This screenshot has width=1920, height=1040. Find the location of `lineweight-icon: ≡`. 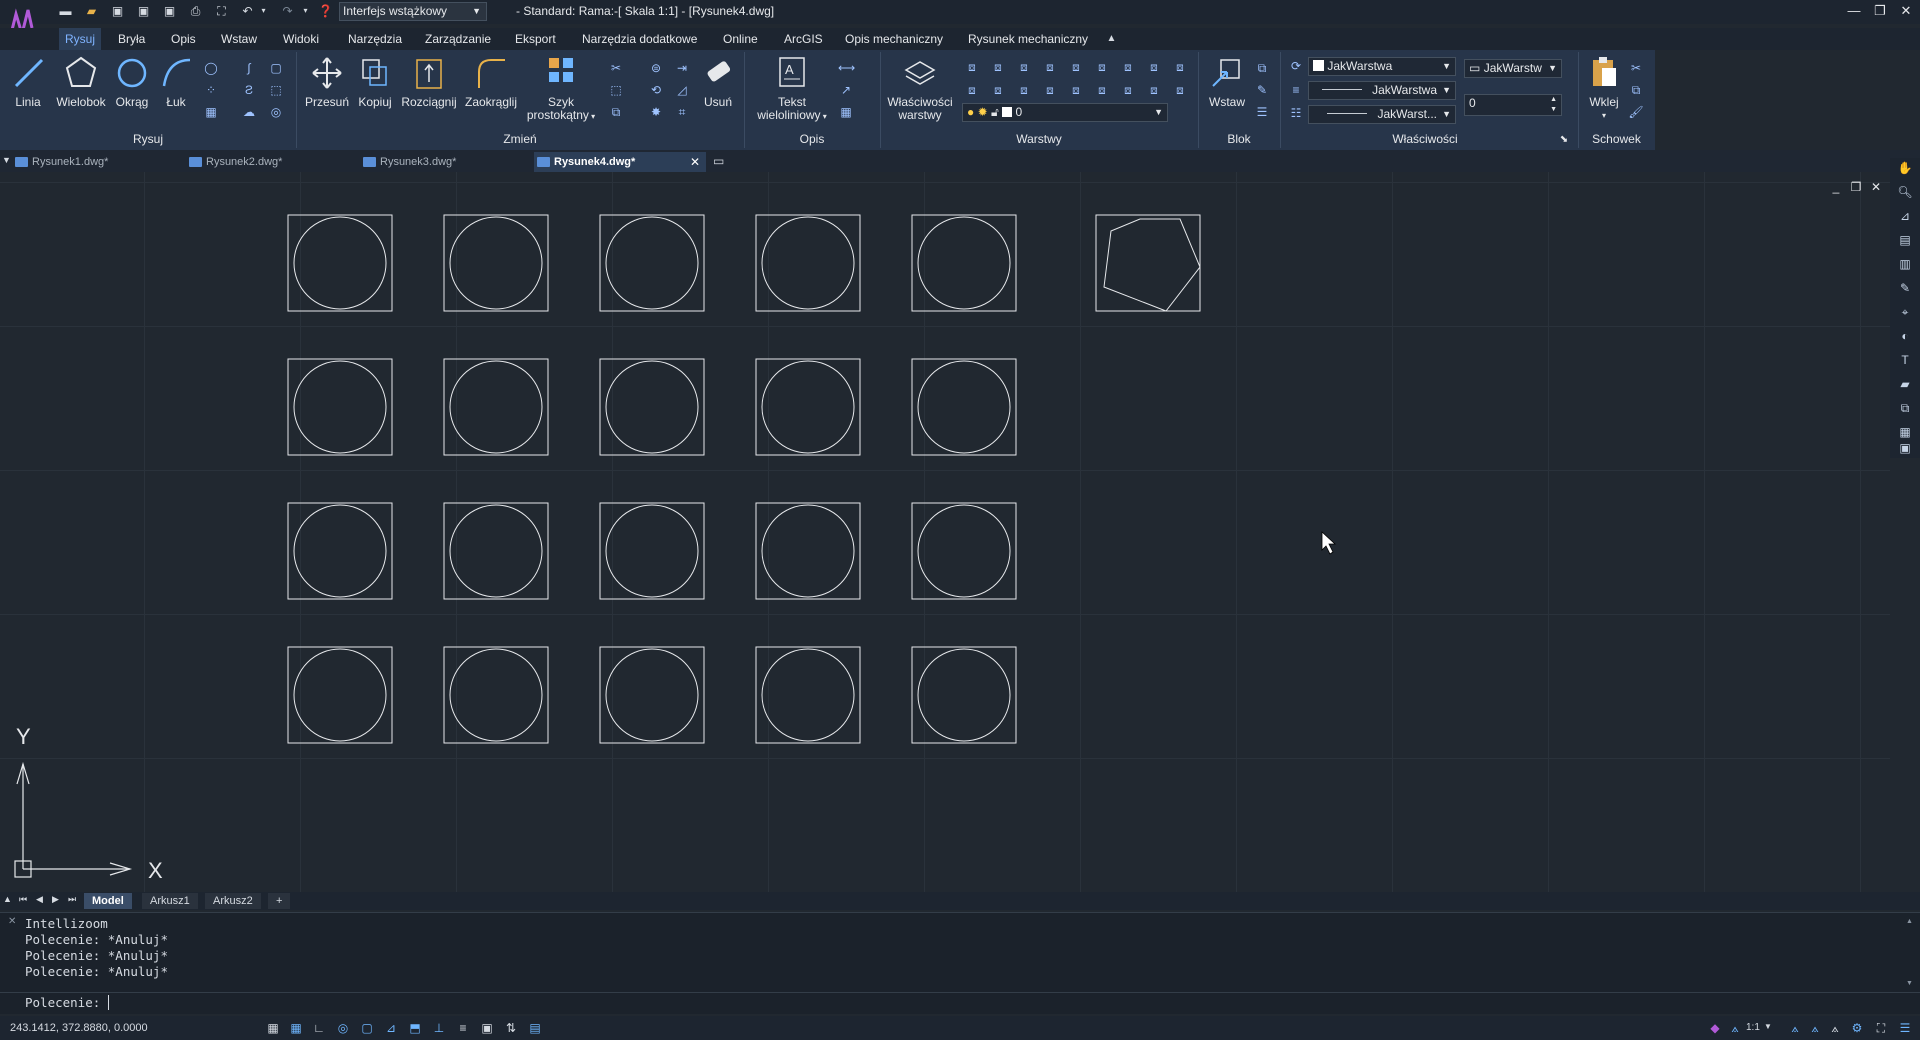

lineweight-icon: ≡ is located at coordinates (1296, 90).